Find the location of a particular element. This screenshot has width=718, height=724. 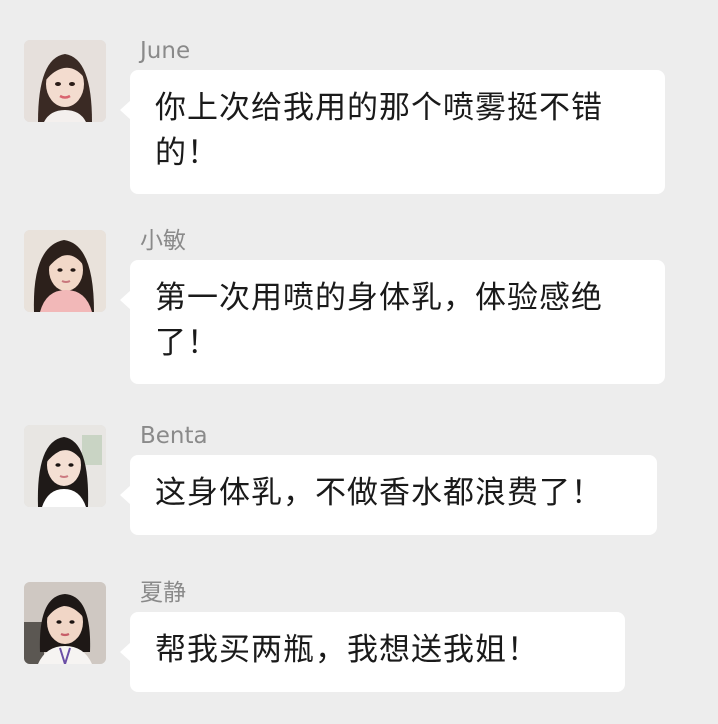

message-bubble: 这身体乳，不做香水都浪费了！ is located at coordinates (388, 495).